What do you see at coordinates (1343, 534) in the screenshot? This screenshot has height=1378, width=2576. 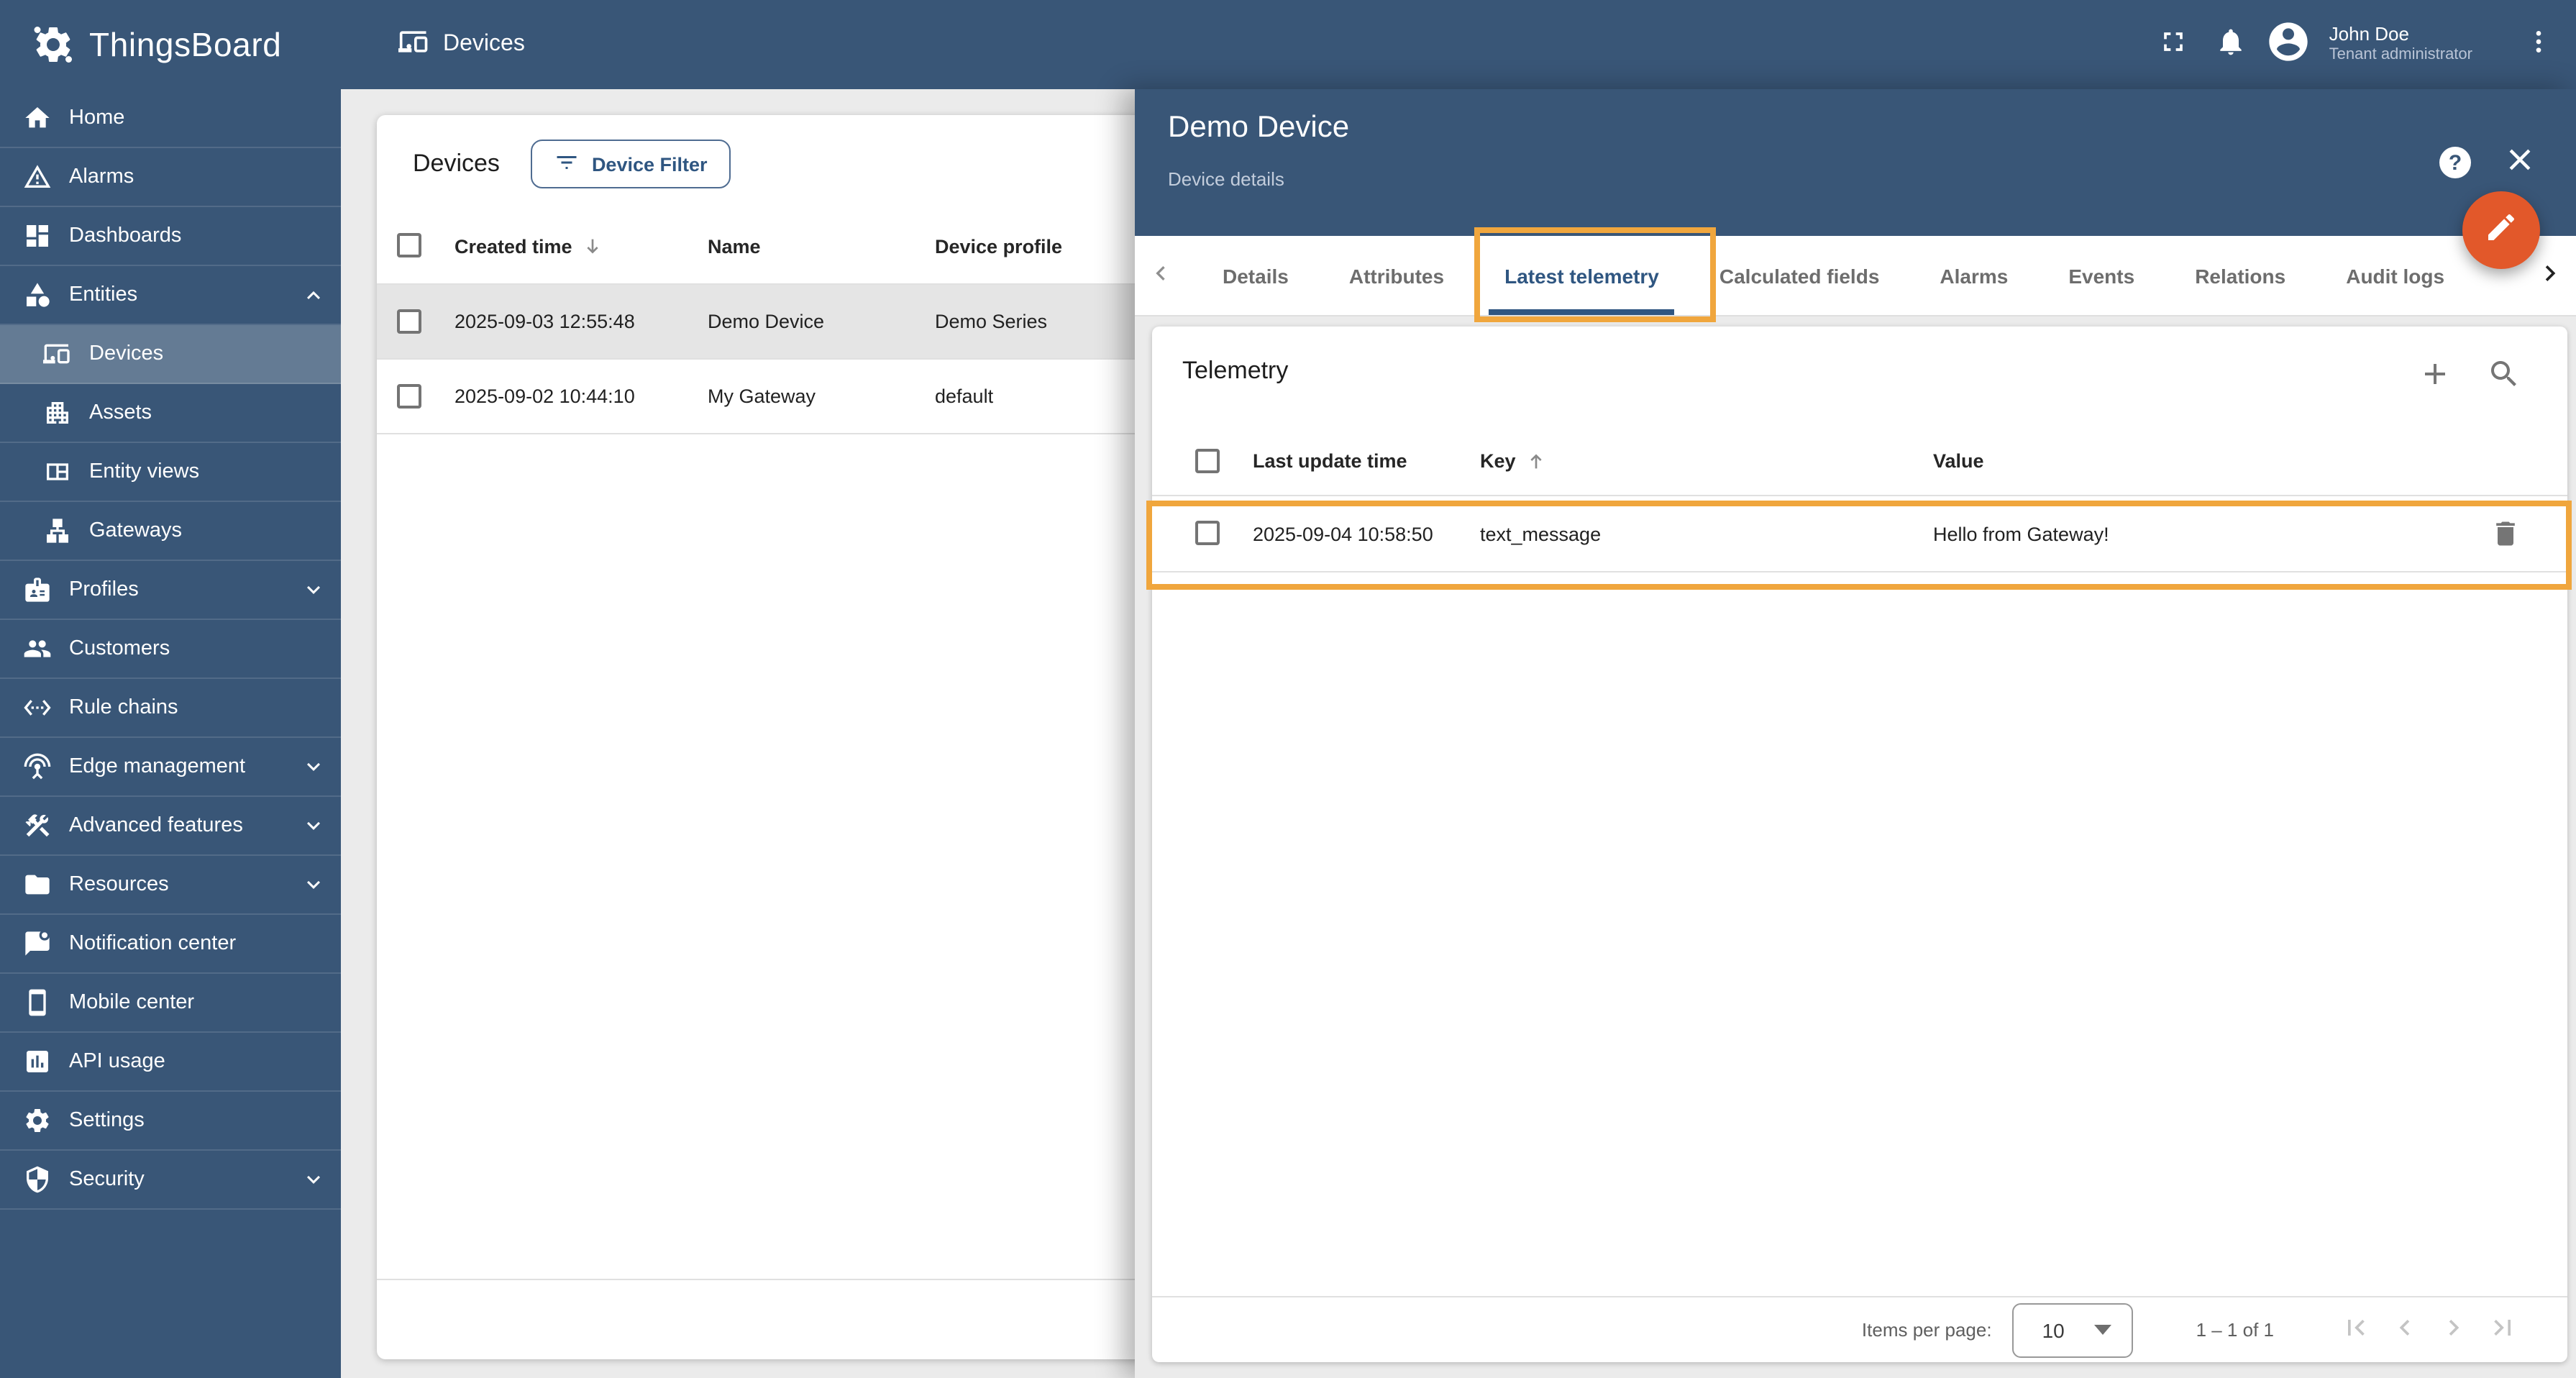 I see `telemetry-last-update-time: 2025-09-04 10:58:50` at bounding box center [1343, 534].